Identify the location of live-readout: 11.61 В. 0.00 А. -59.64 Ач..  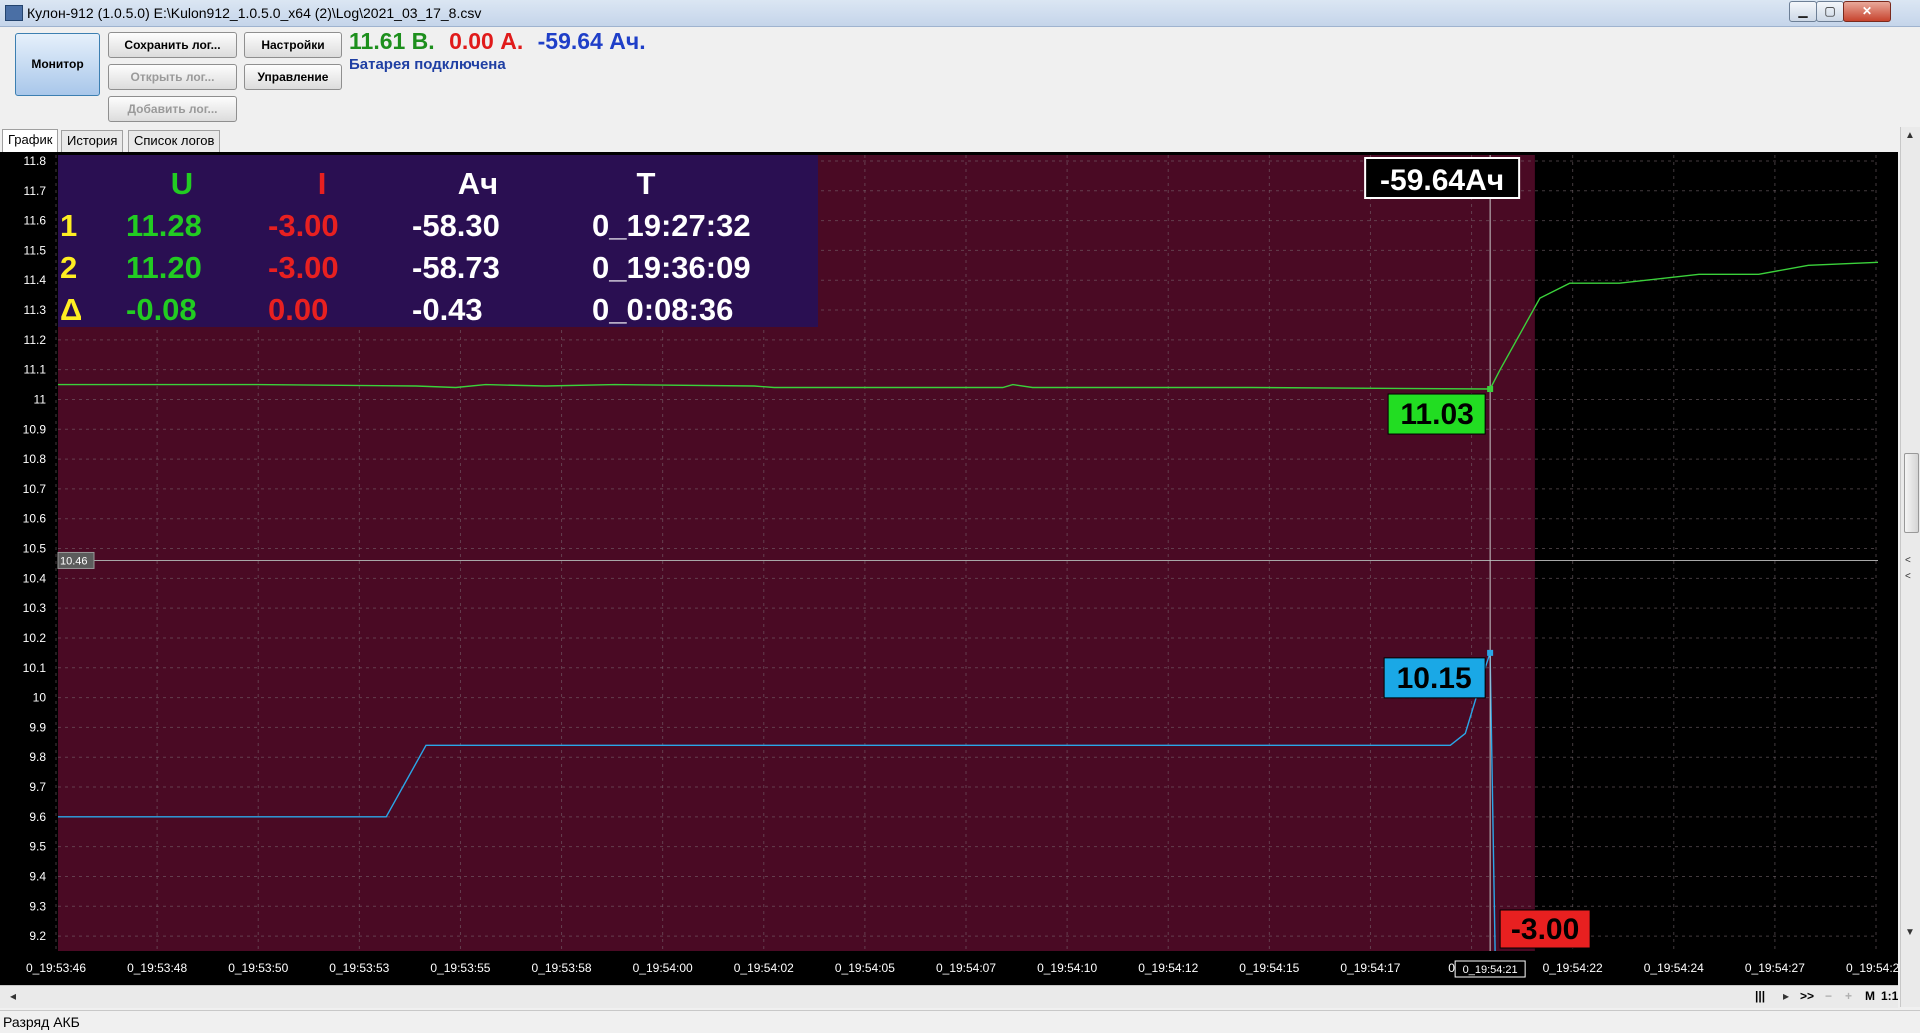
(501, 41).